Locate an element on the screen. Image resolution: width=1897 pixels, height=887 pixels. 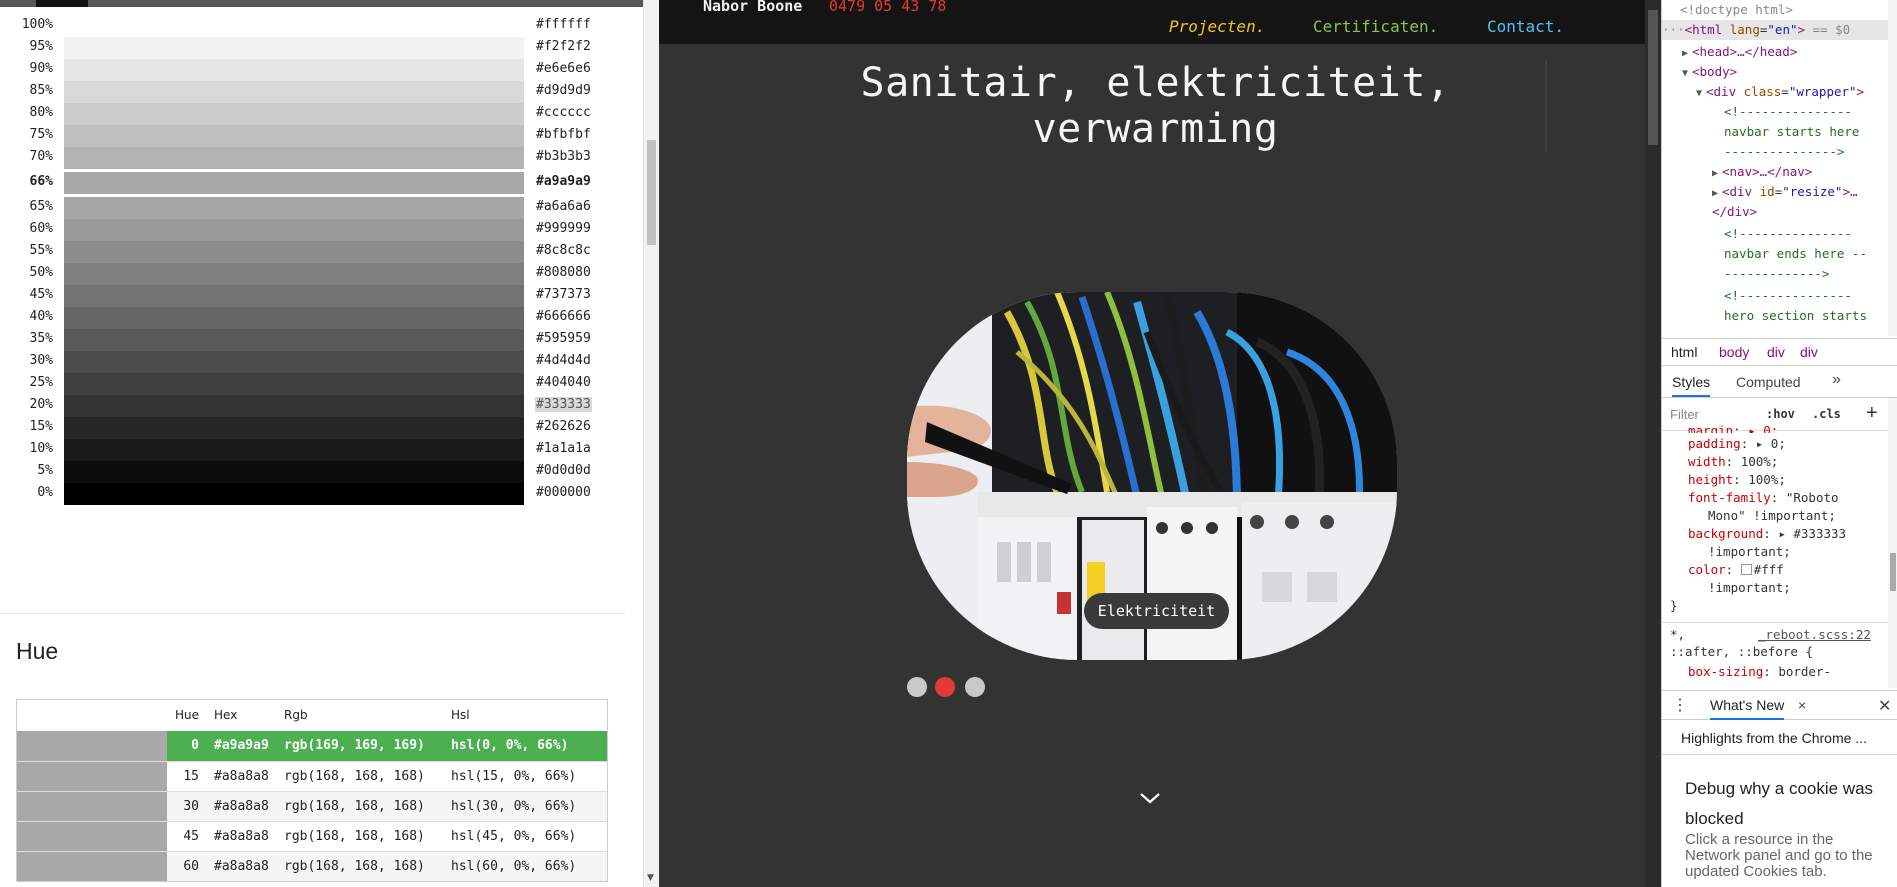
shade-hex: #666666 is located at coordinates (563, 316).